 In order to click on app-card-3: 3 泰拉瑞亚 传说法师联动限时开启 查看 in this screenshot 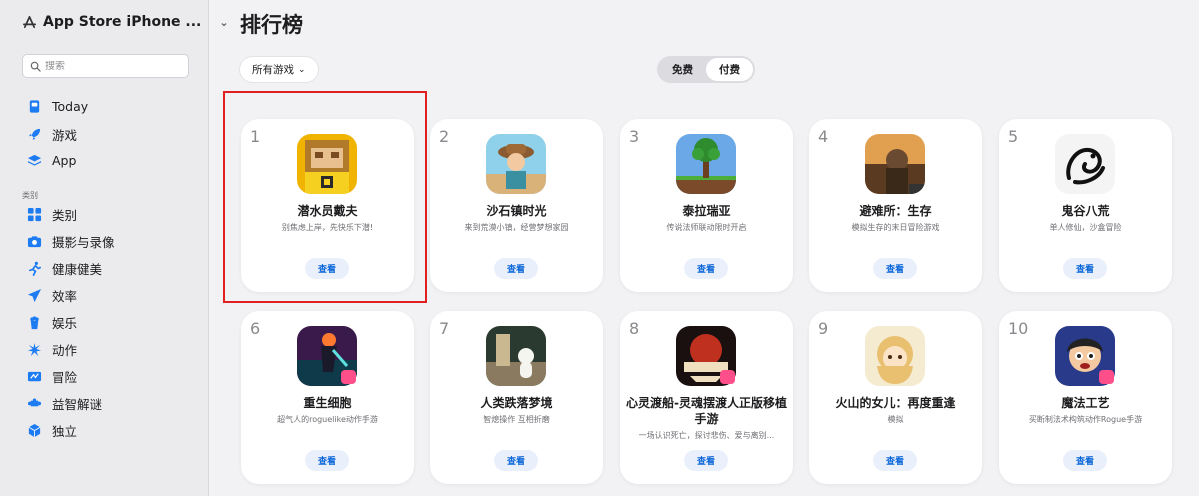, I will do `click(706, 205)`.